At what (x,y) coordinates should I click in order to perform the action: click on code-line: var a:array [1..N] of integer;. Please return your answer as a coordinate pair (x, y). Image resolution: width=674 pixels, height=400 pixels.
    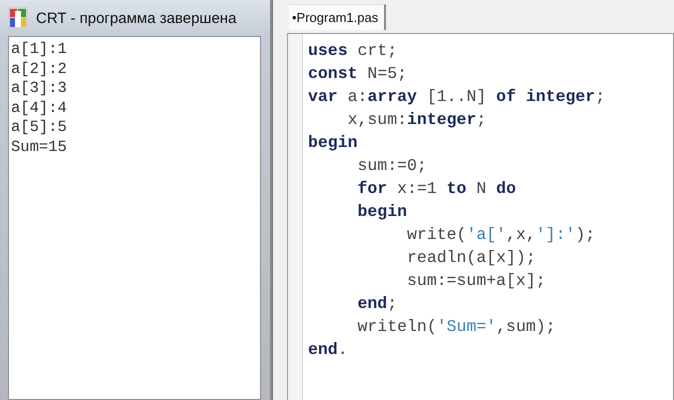
    Looking at the image, I should click on (457, 96).